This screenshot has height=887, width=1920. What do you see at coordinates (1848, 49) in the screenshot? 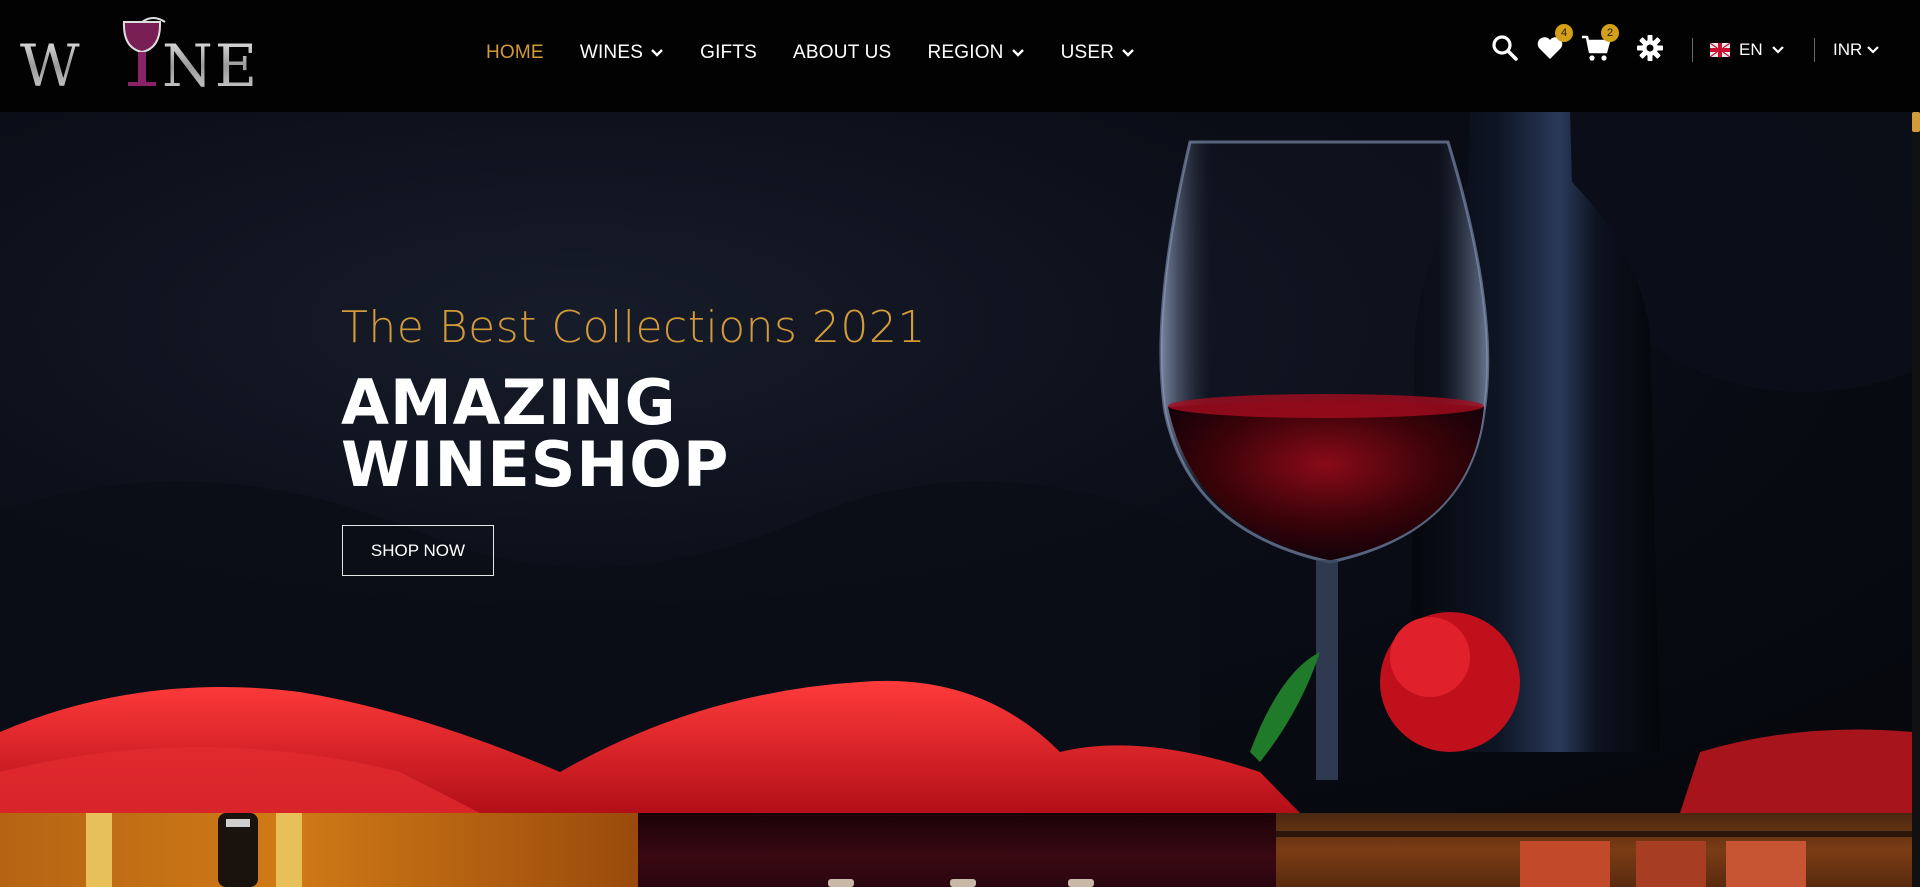
I see `currency-label: INR` at bounding box center [1848, 49].